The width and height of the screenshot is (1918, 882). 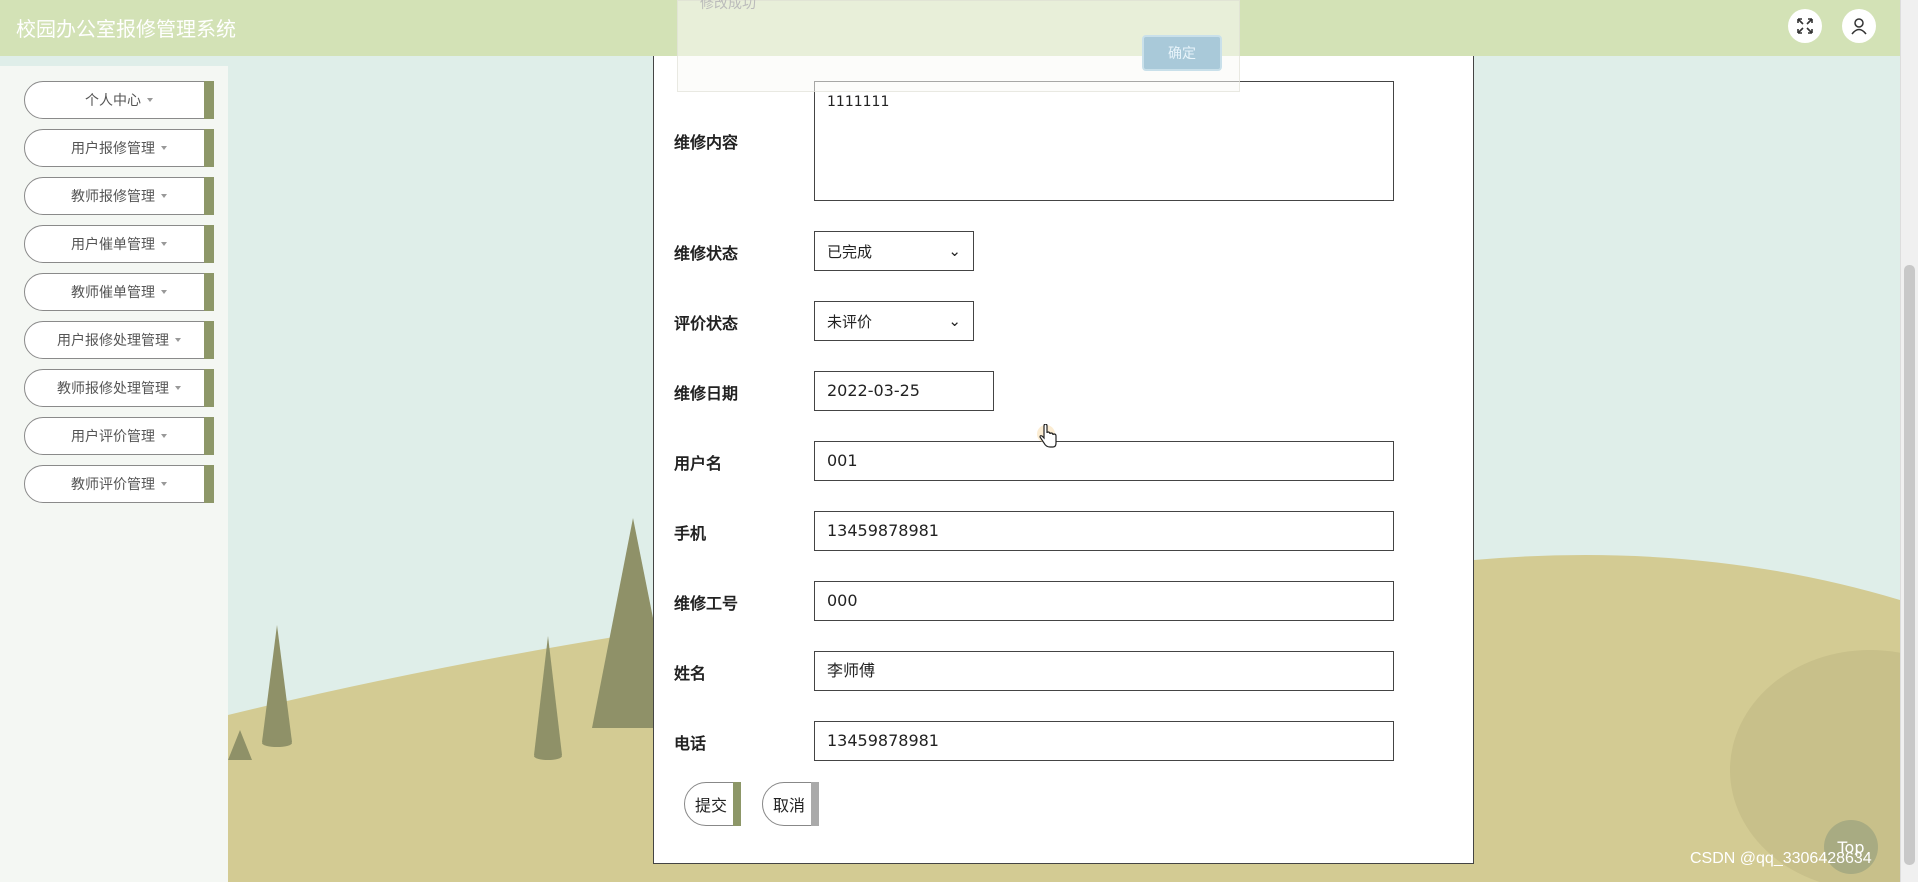 I want to click on sidebar-item-teacher-repair-handling: 教师报修处理管理, so click(x=119, y=388).